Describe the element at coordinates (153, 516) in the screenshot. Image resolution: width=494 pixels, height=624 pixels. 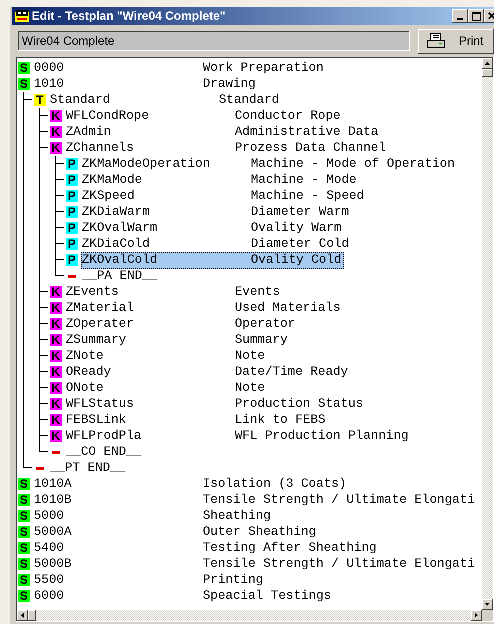
I see `tree-item: 5000 Sheathing` at that location.